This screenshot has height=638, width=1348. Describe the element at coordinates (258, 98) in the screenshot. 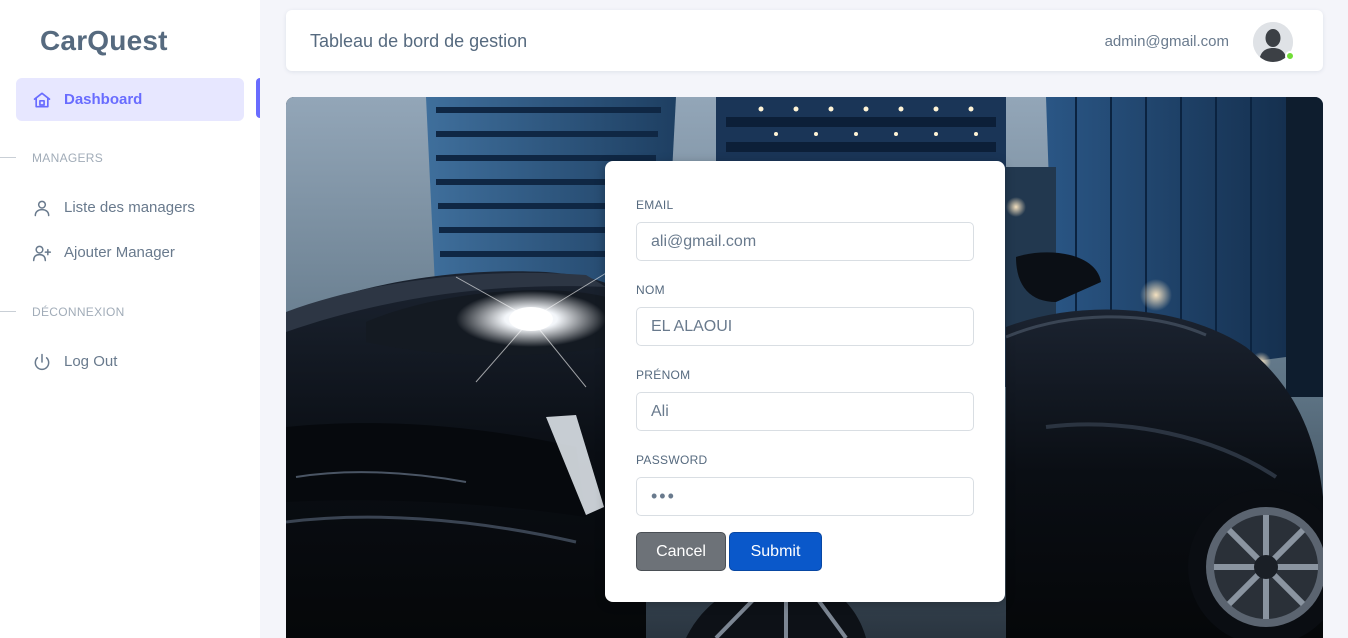

I see `active-indicator` at that location.